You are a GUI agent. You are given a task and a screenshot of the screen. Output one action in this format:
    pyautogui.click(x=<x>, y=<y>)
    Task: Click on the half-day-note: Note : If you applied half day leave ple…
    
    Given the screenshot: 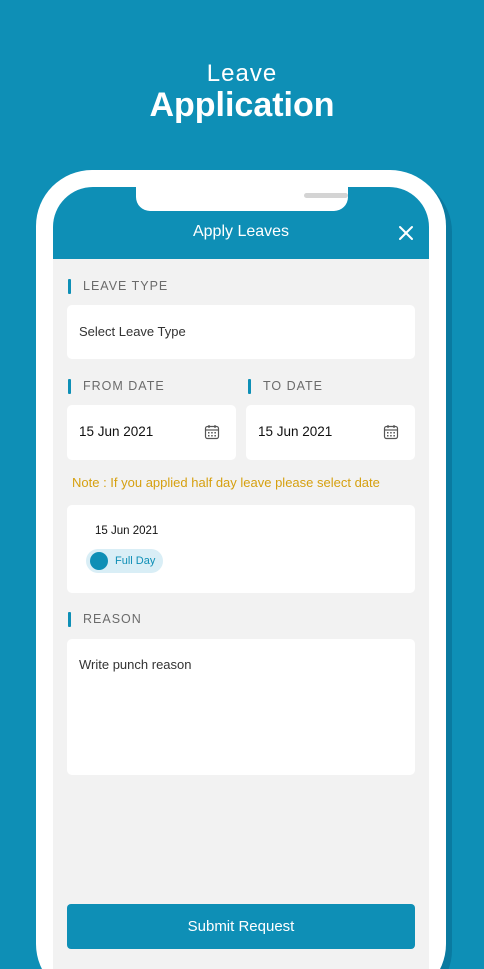 What is the action you would take?
    pyautogui.click(x=226, y=482)
    